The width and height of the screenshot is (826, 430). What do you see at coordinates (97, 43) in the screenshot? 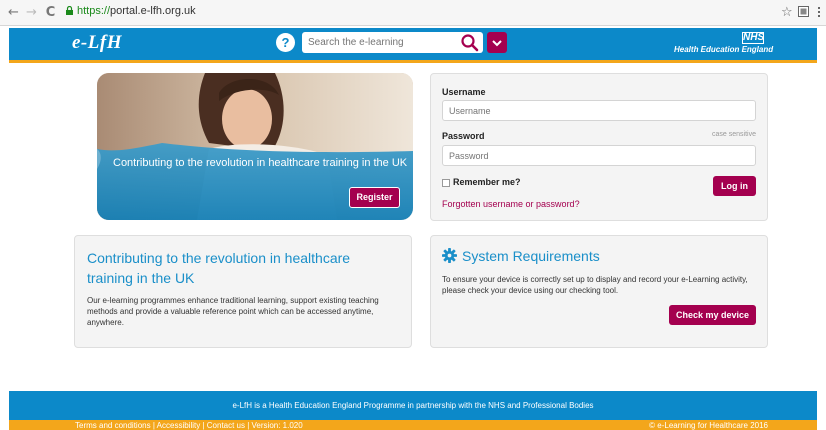
I see `elfh-logo: e-LfH` at bounding box center [97, 43].